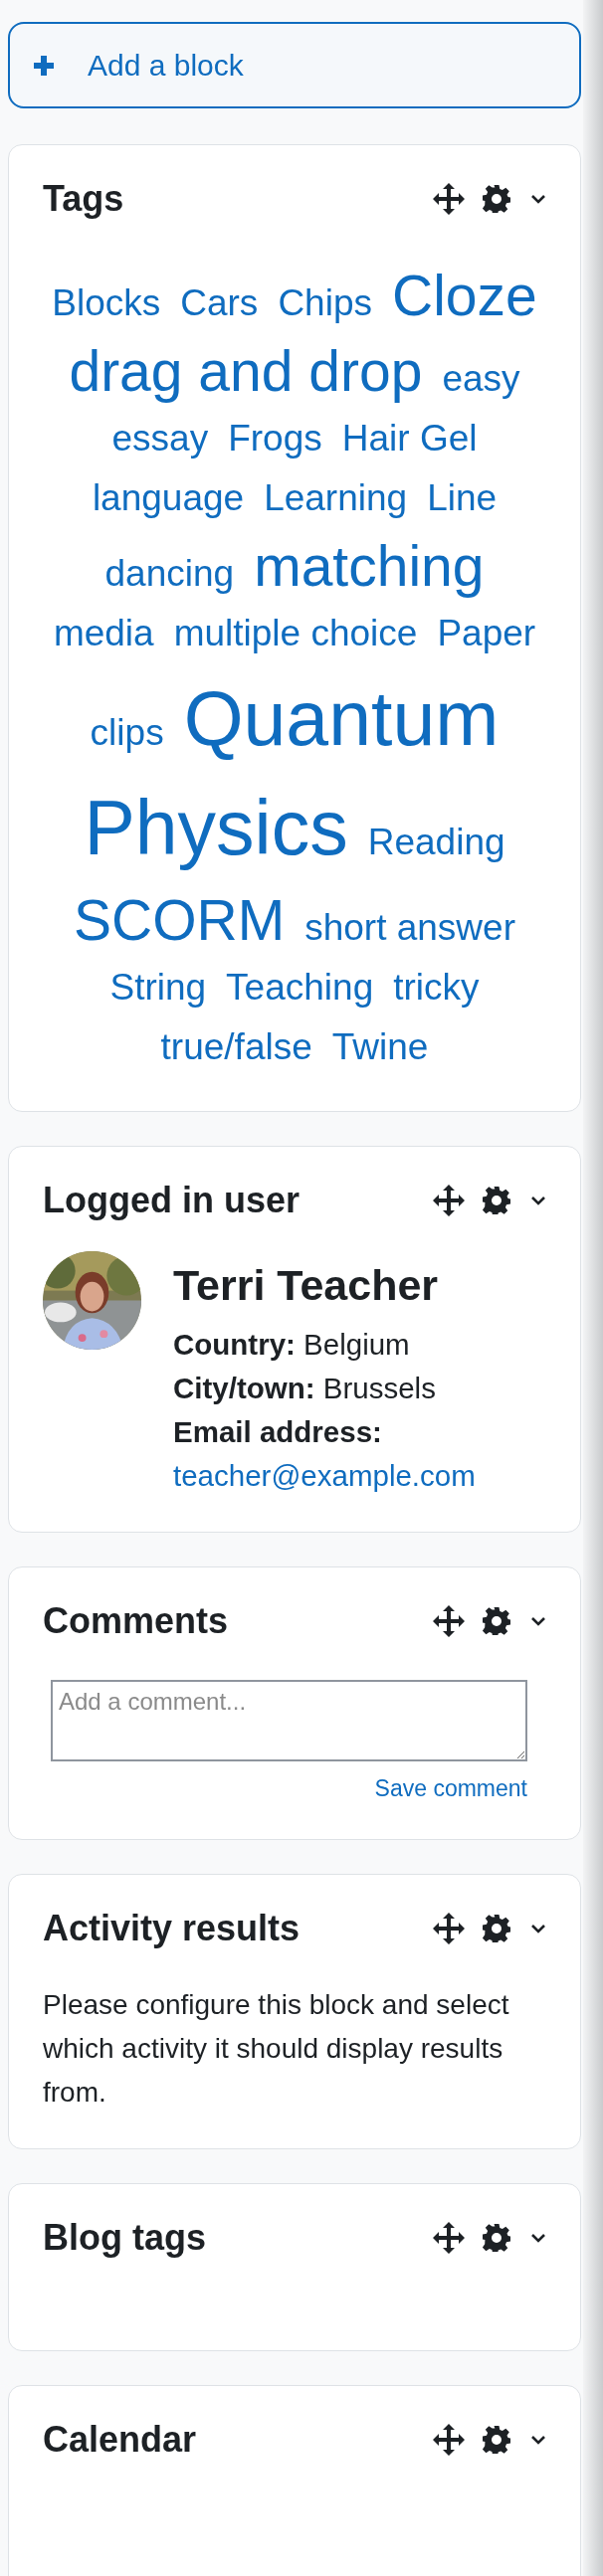  I want to click on tag-link: media, so click(103, 633).